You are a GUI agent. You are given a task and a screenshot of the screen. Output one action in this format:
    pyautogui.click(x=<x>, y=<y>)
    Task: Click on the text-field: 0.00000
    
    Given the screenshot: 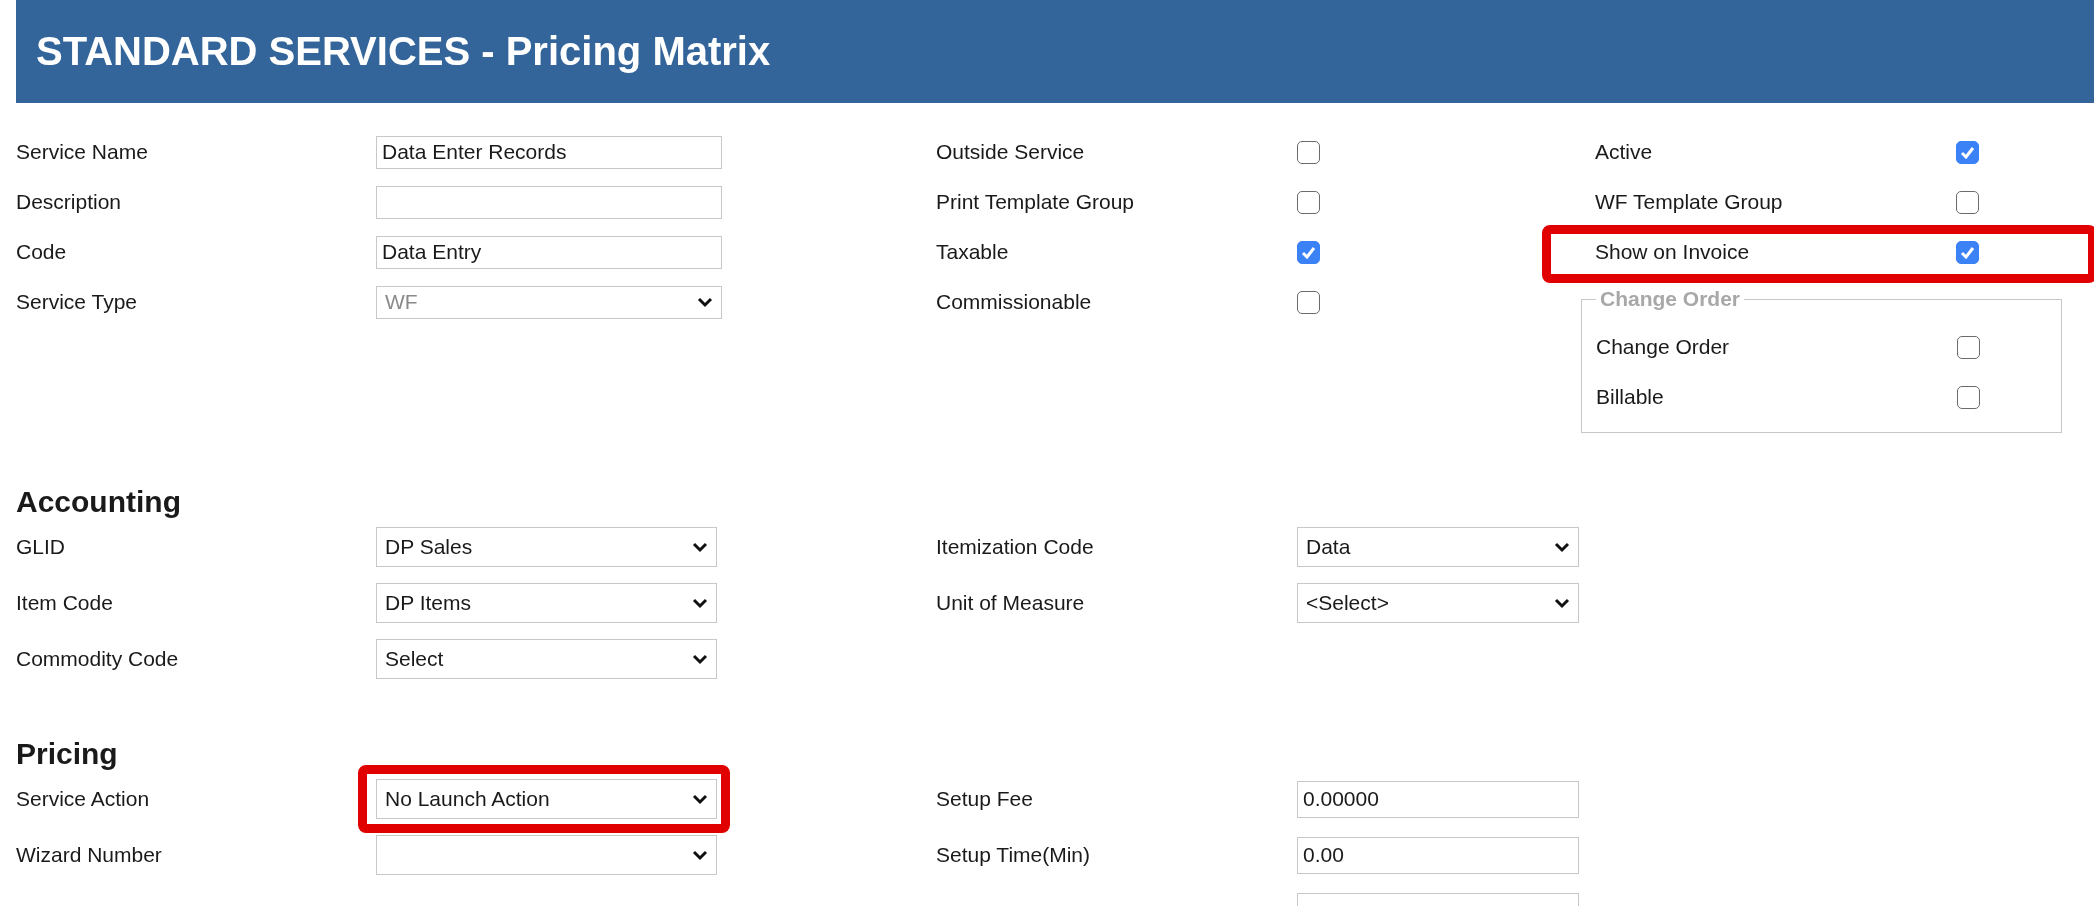 What is the action you would take?
    pyautogui.click(x=1438, y=799)
    